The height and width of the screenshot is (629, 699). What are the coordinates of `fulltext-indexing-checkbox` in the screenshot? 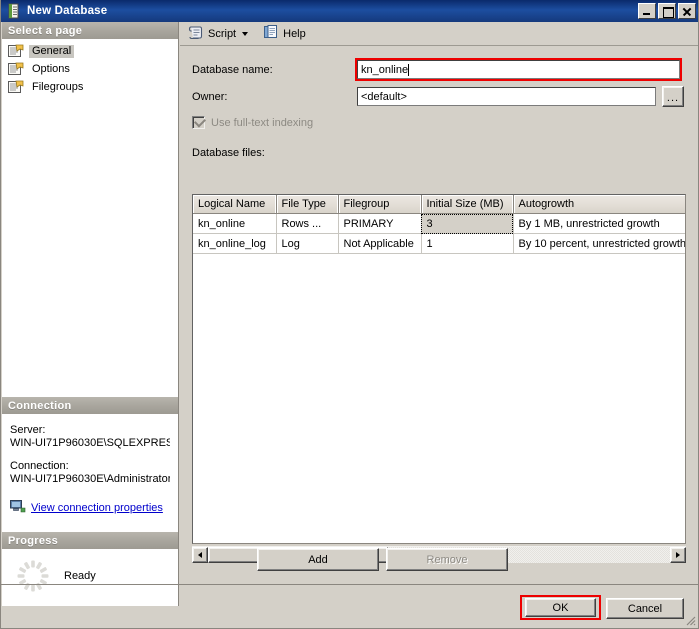 It's located at (199, 122).